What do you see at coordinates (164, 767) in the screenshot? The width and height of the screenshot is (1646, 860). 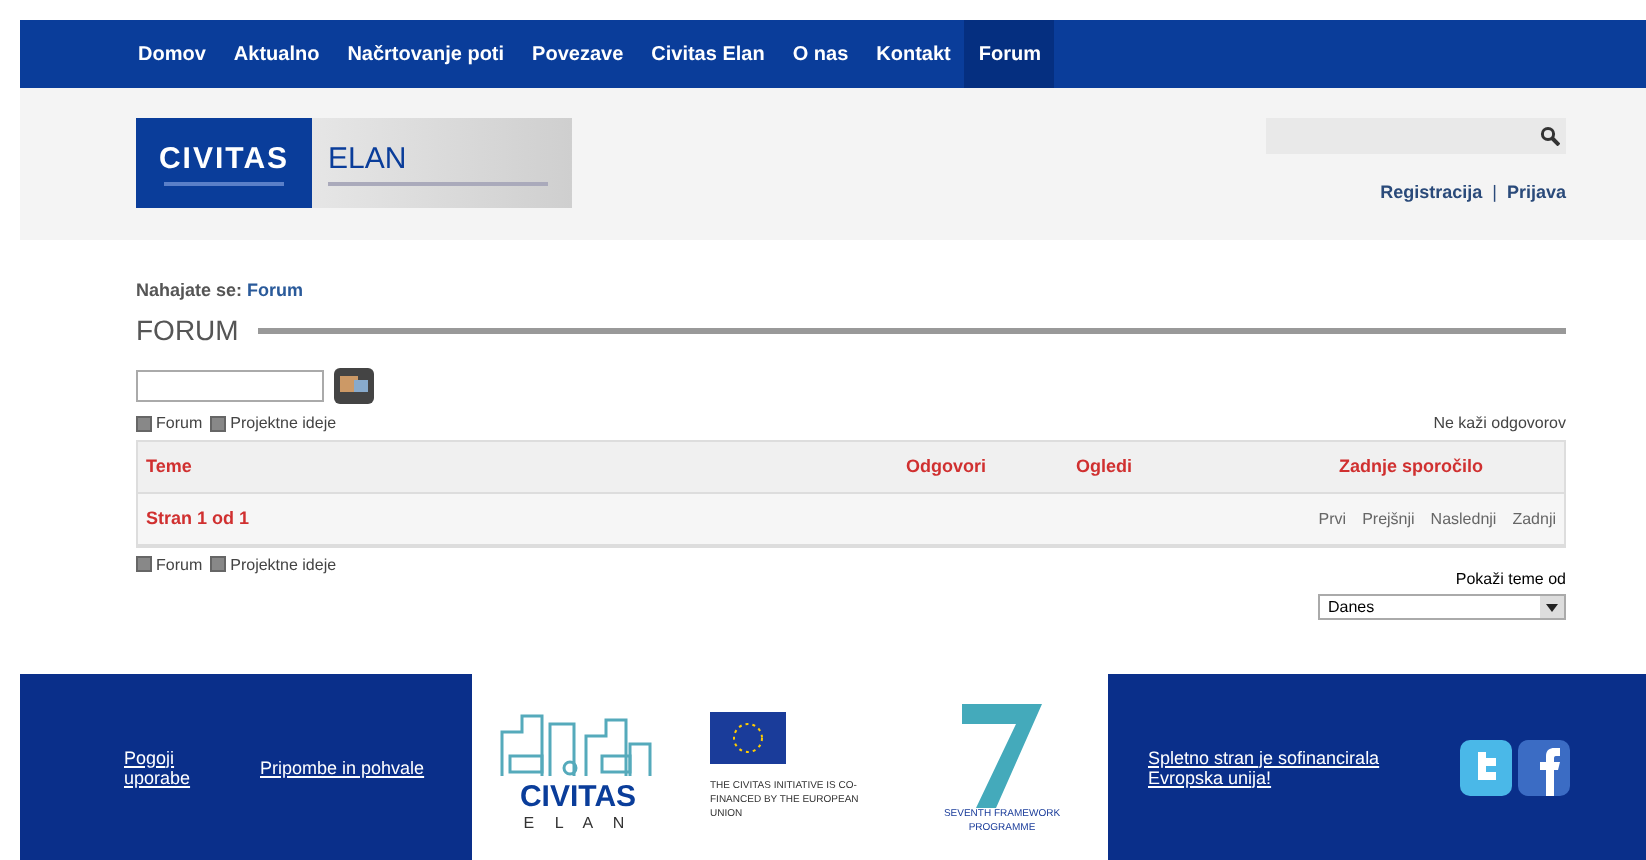 I see `terms-link: Pogoji uporabe` at bounding box center [164, 767].